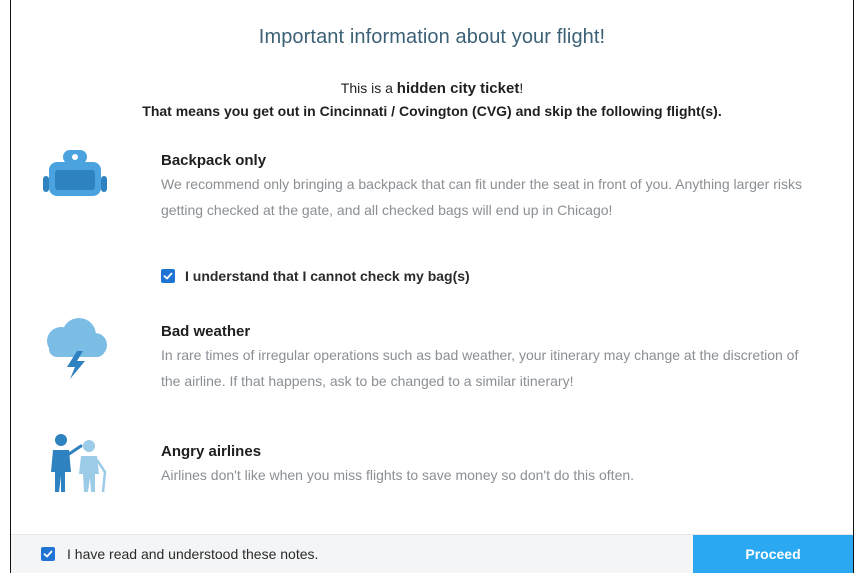 The image size is (862, 573). Describe the element at coordinates (773, 554) in the screenshot. I see `proceed-button: Proceed` at that location.